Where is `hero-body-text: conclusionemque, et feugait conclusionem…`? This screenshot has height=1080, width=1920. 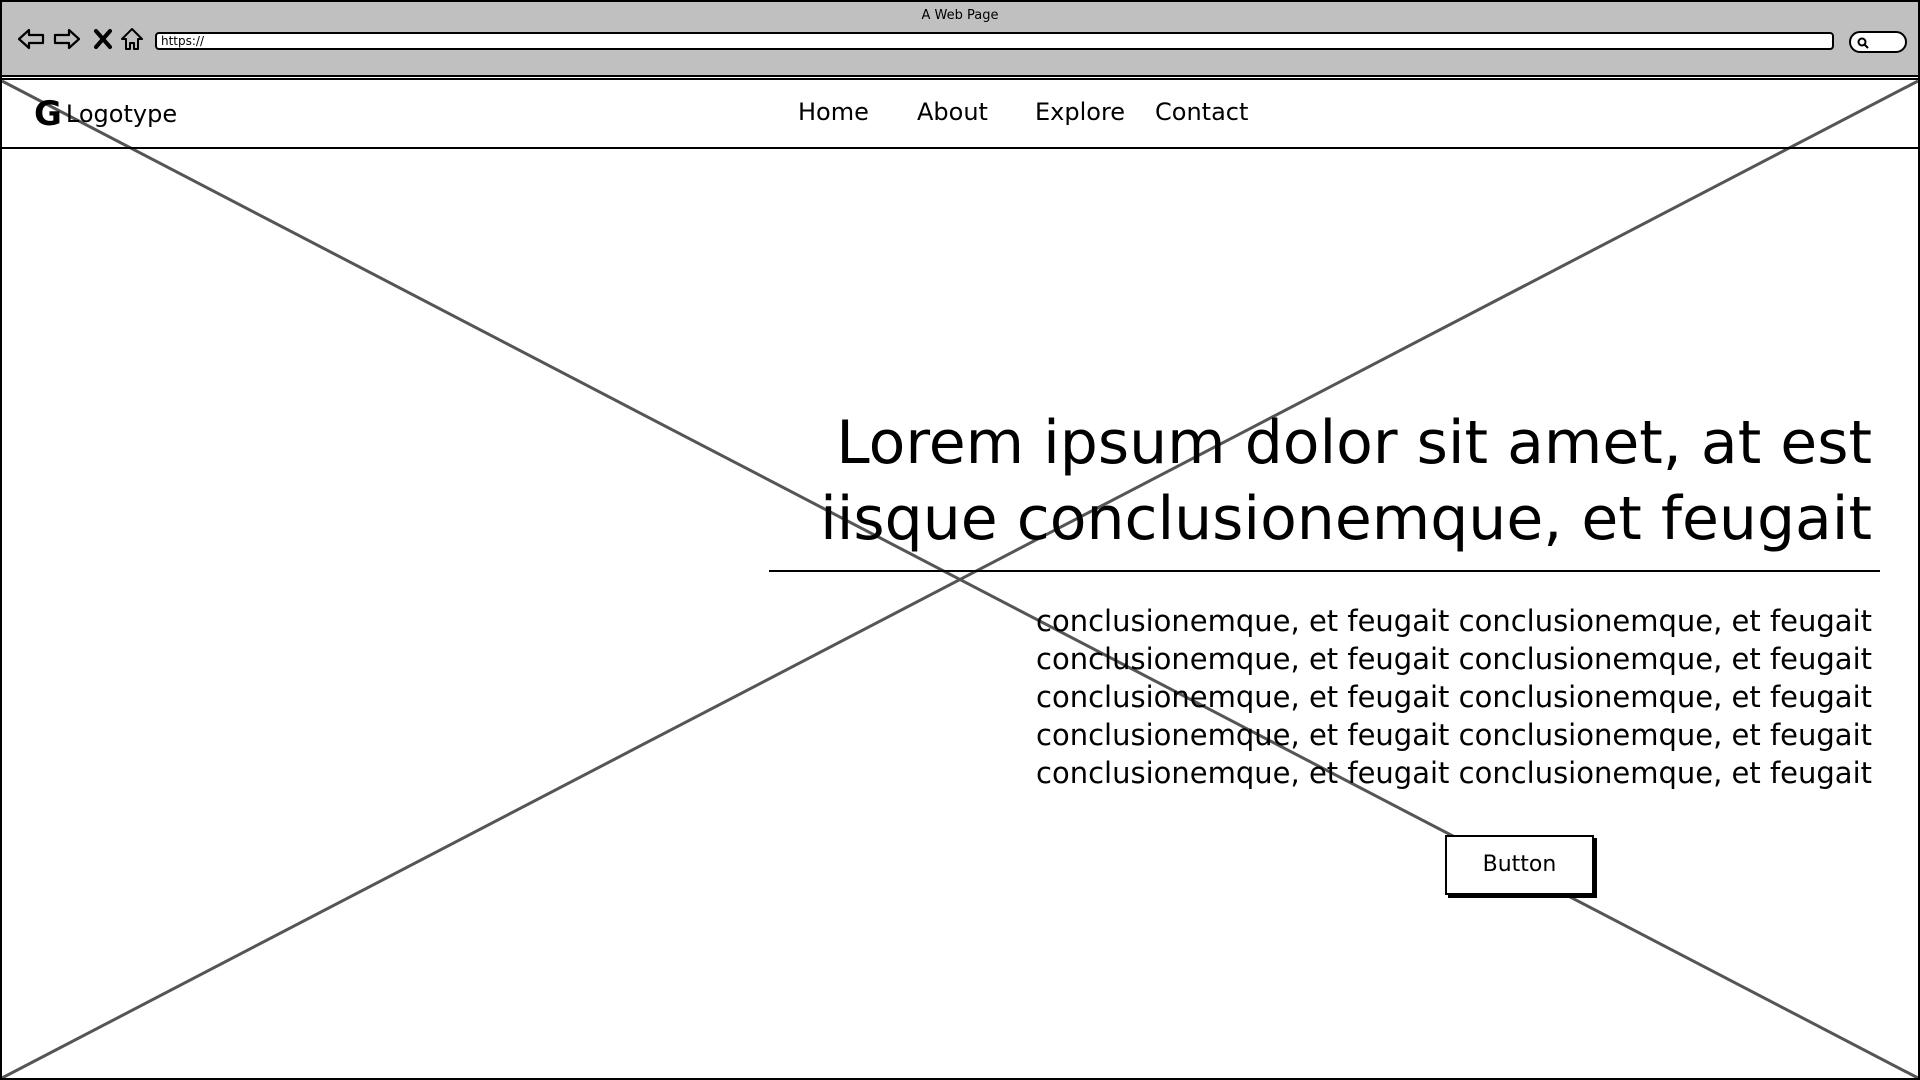
hero-body-text: conclusionemque, et feugait conclusionem… is located at coordinates (1454, 697).